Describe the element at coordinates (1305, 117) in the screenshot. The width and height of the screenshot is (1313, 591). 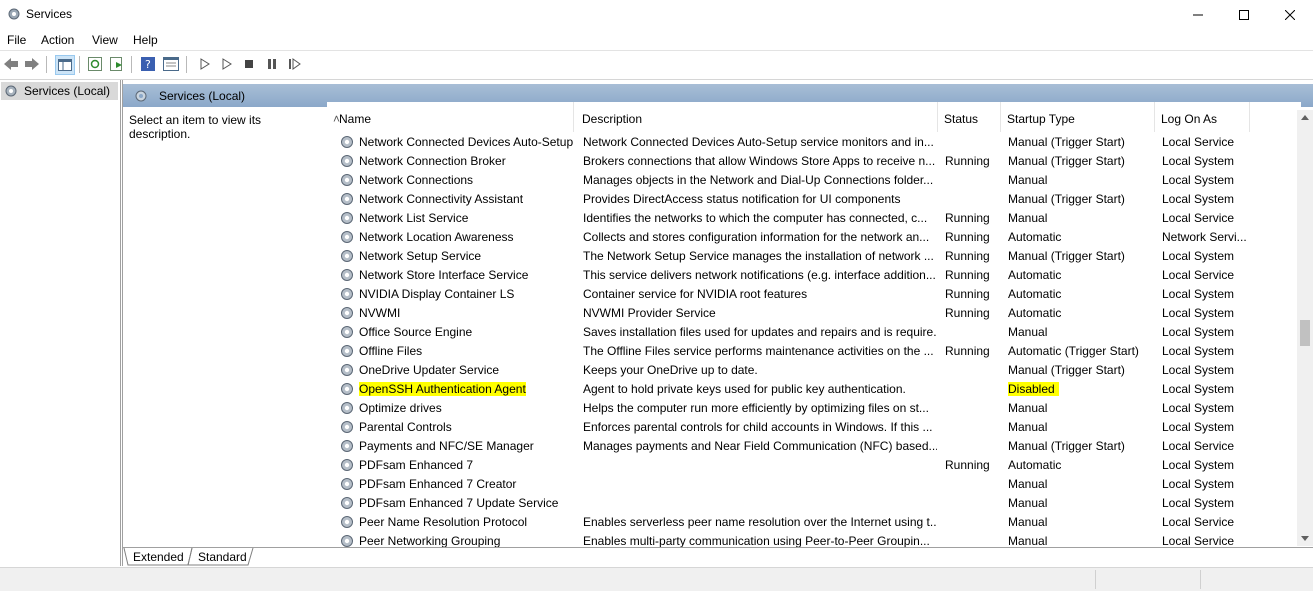
I see `scroll-up-icon` at that location.